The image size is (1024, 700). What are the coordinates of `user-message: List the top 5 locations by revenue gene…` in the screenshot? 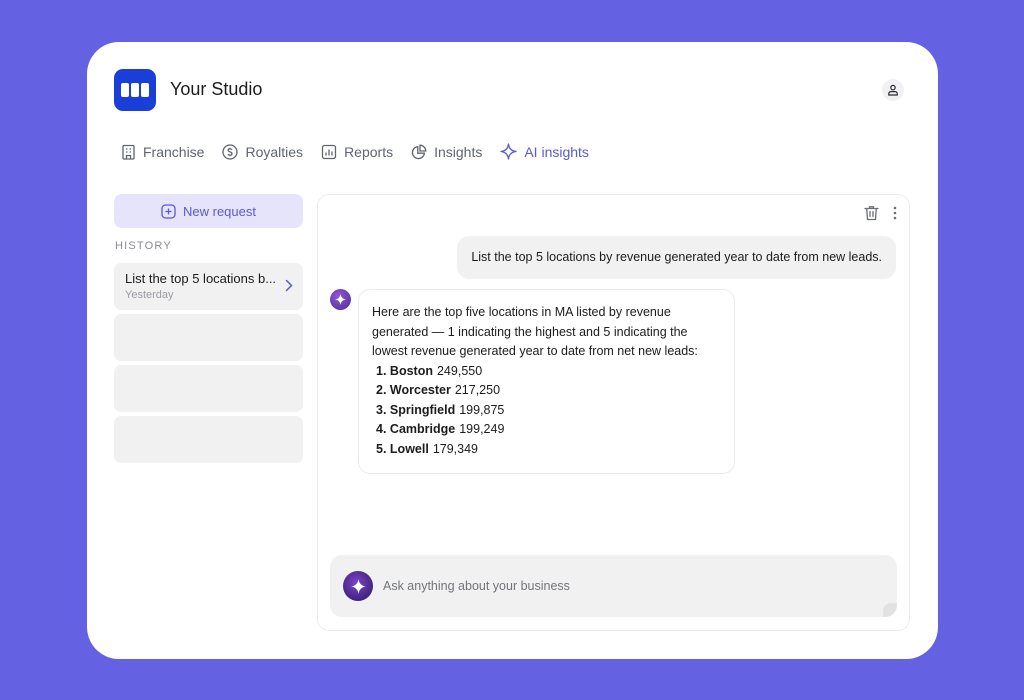 It's located at (676, 257).